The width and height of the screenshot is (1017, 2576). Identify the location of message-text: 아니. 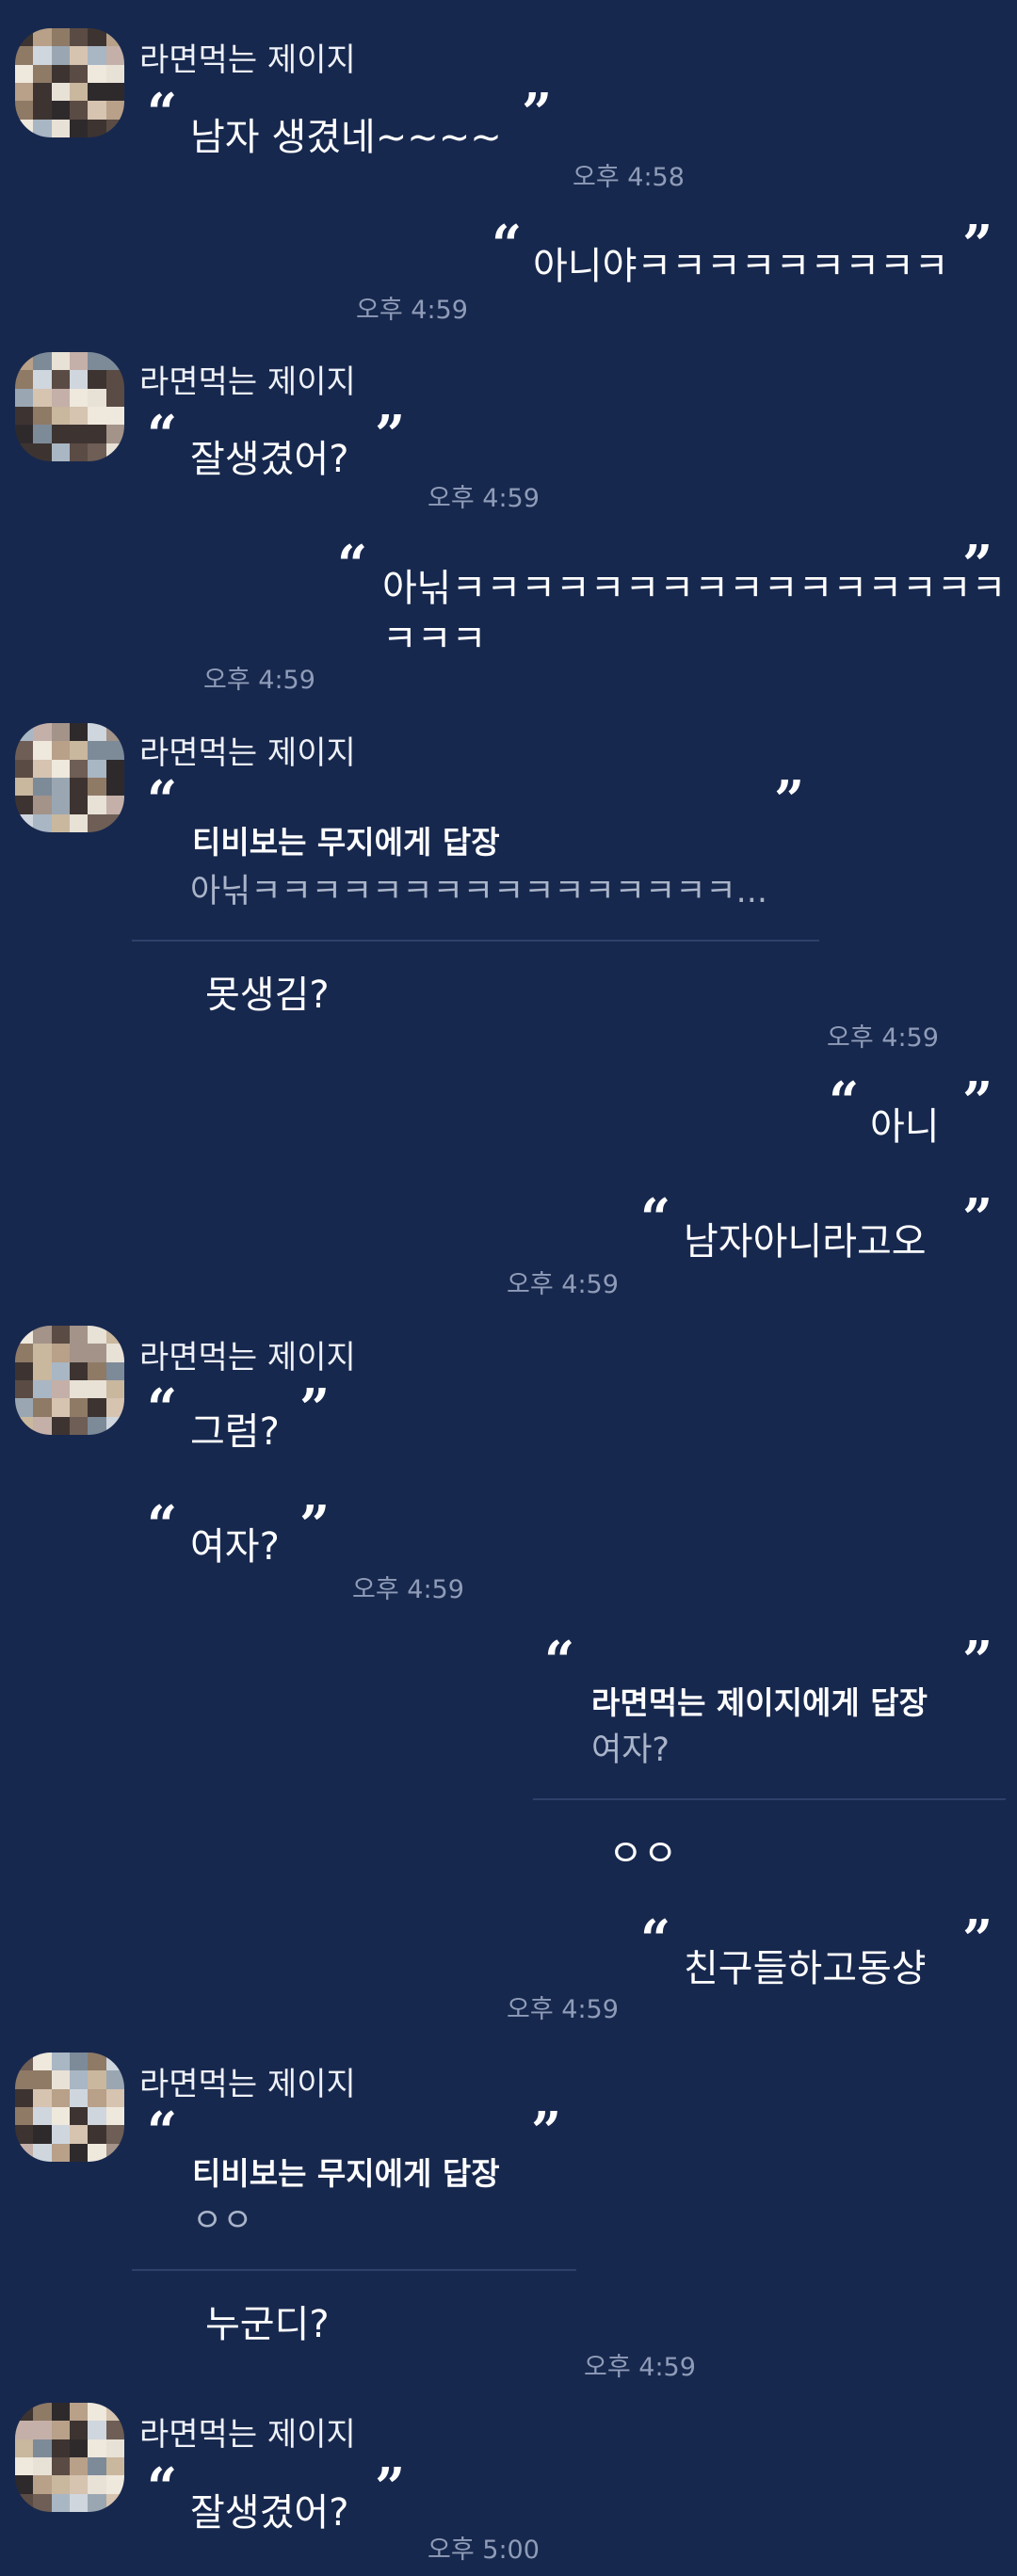
(905, 1127).